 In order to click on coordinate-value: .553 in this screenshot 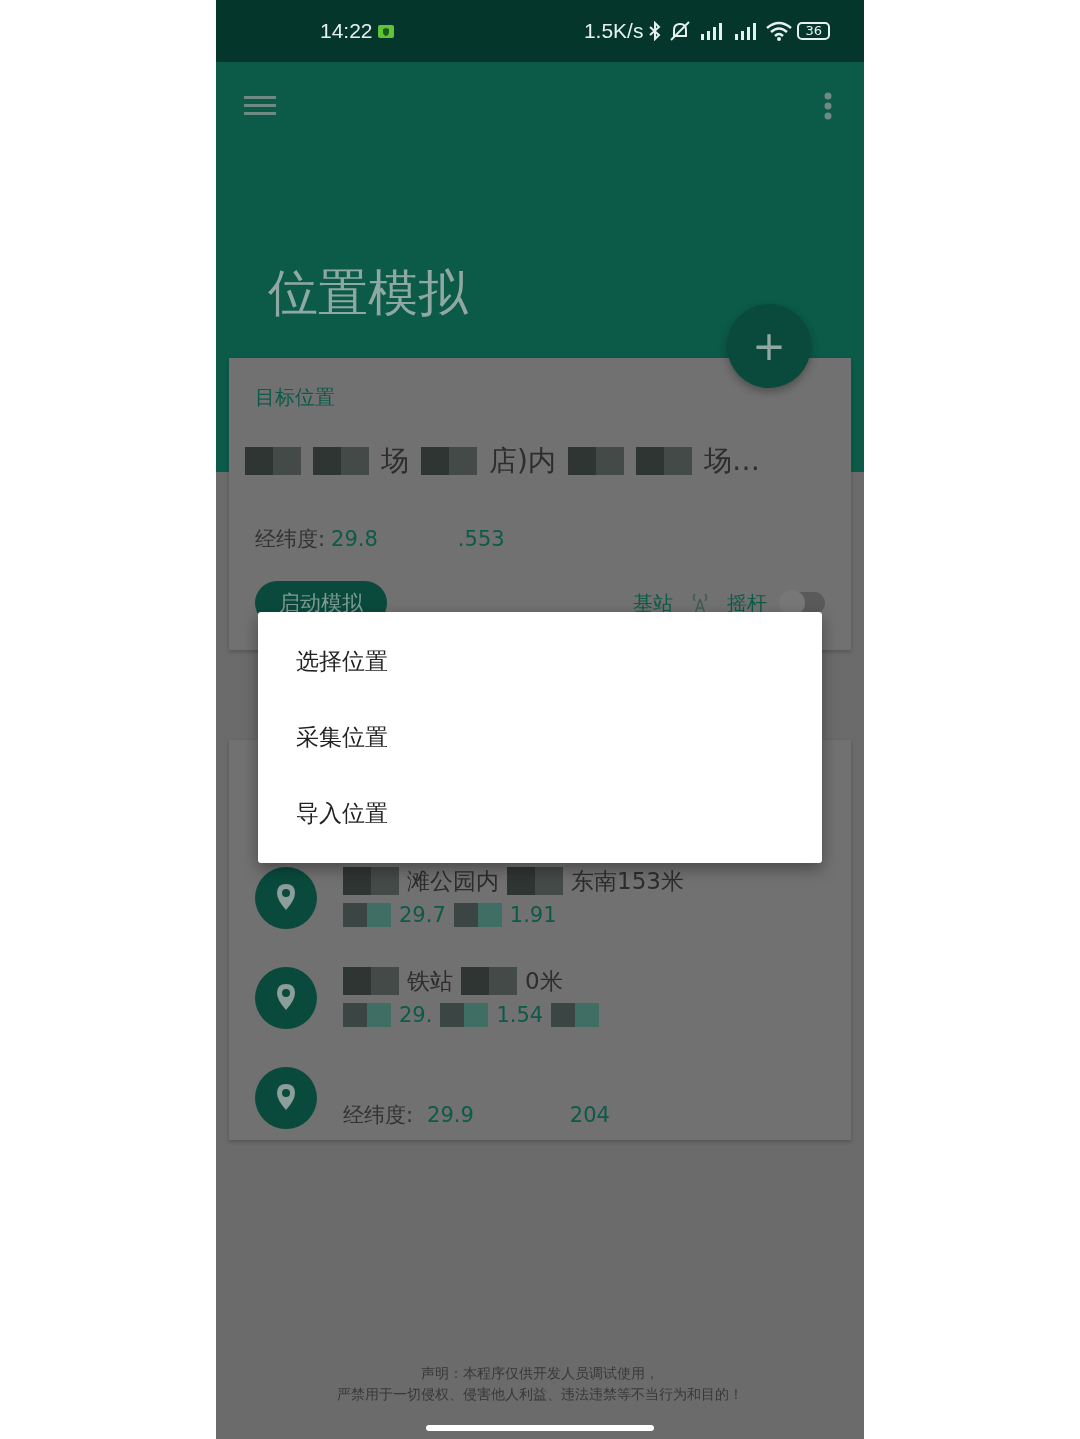, I will do `click(481, 539)`.